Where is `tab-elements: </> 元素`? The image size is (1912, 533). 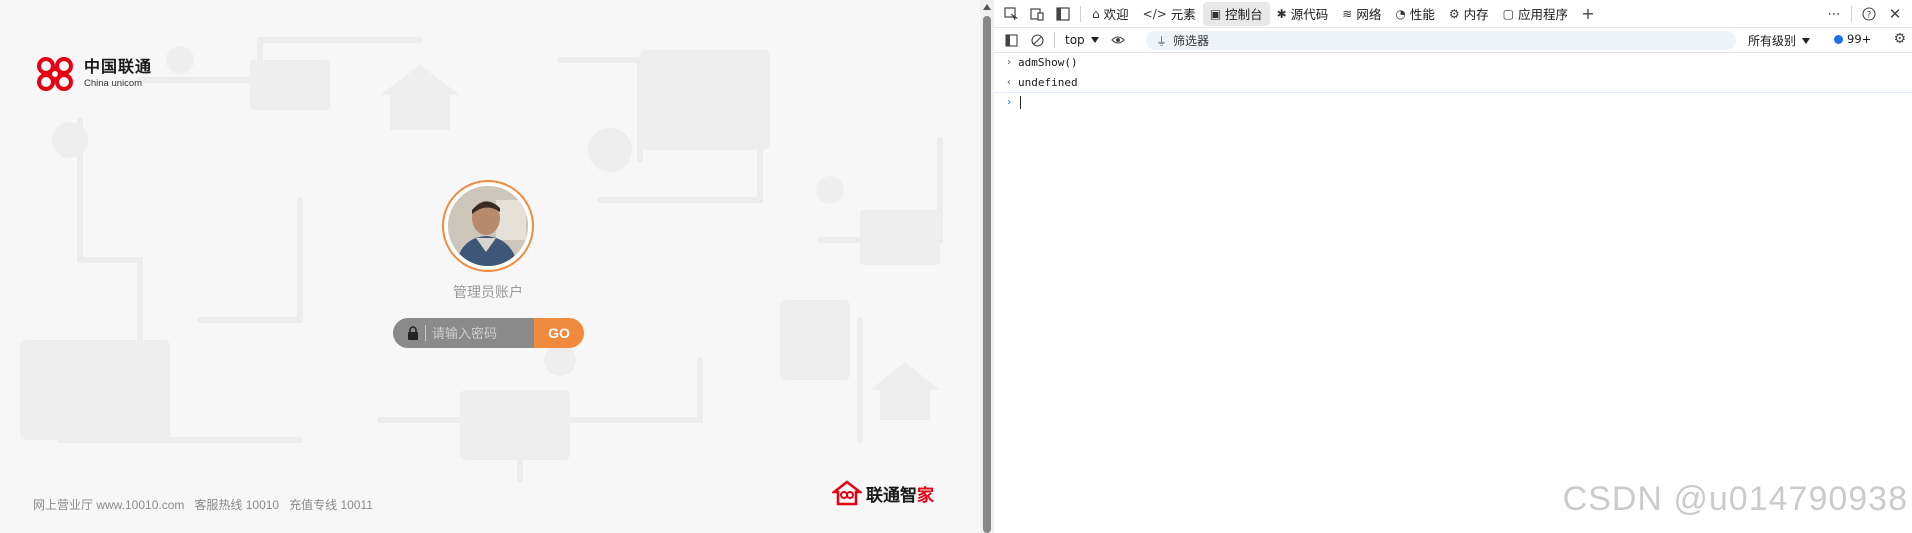
tab-elements: </> 元素 is located at coordinates (1169, 14).